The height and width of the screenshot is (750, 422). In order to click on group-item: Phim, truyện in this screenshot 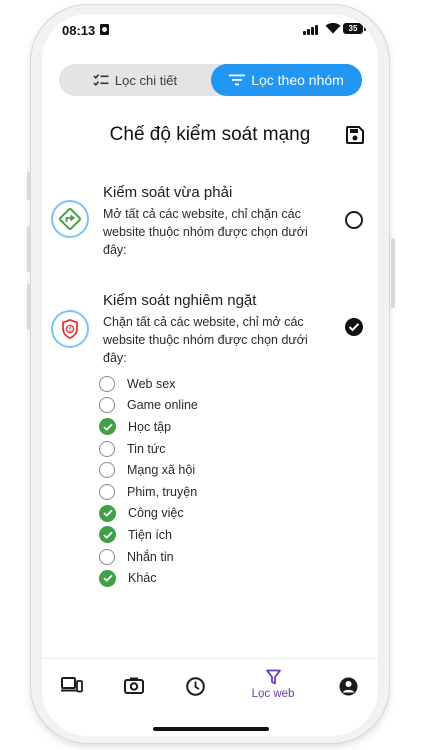, I will do `click(148, 492)`.